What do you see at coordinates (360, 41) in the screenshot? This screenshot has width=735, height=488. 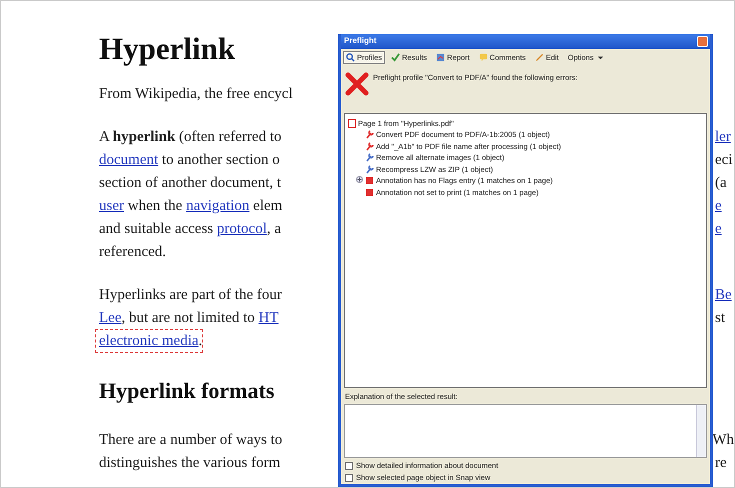 I see `window-title: Preflight` at bounding box center [360, 41].